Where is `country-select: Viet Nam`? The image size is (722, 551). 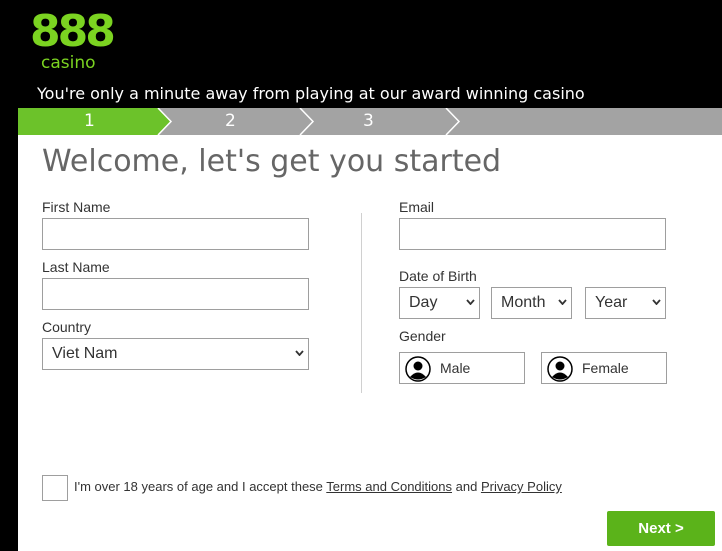 country-select: Viet Nam is located at coordinates (175, 354).